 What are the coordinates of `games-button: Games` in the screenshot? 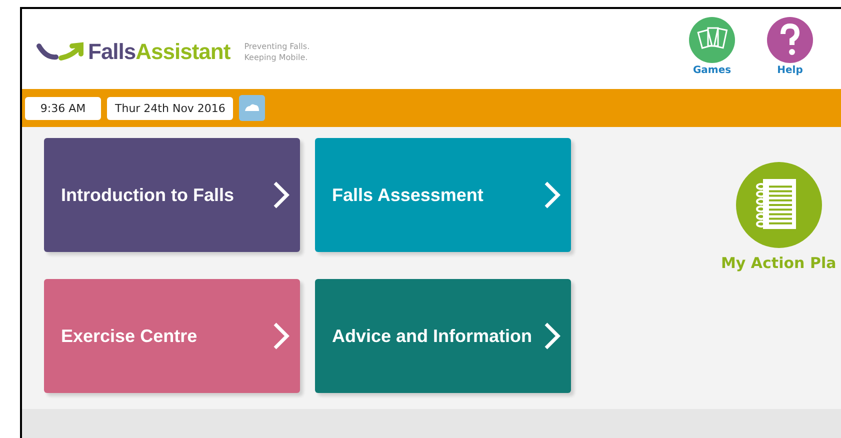 It's located at (712, 46).